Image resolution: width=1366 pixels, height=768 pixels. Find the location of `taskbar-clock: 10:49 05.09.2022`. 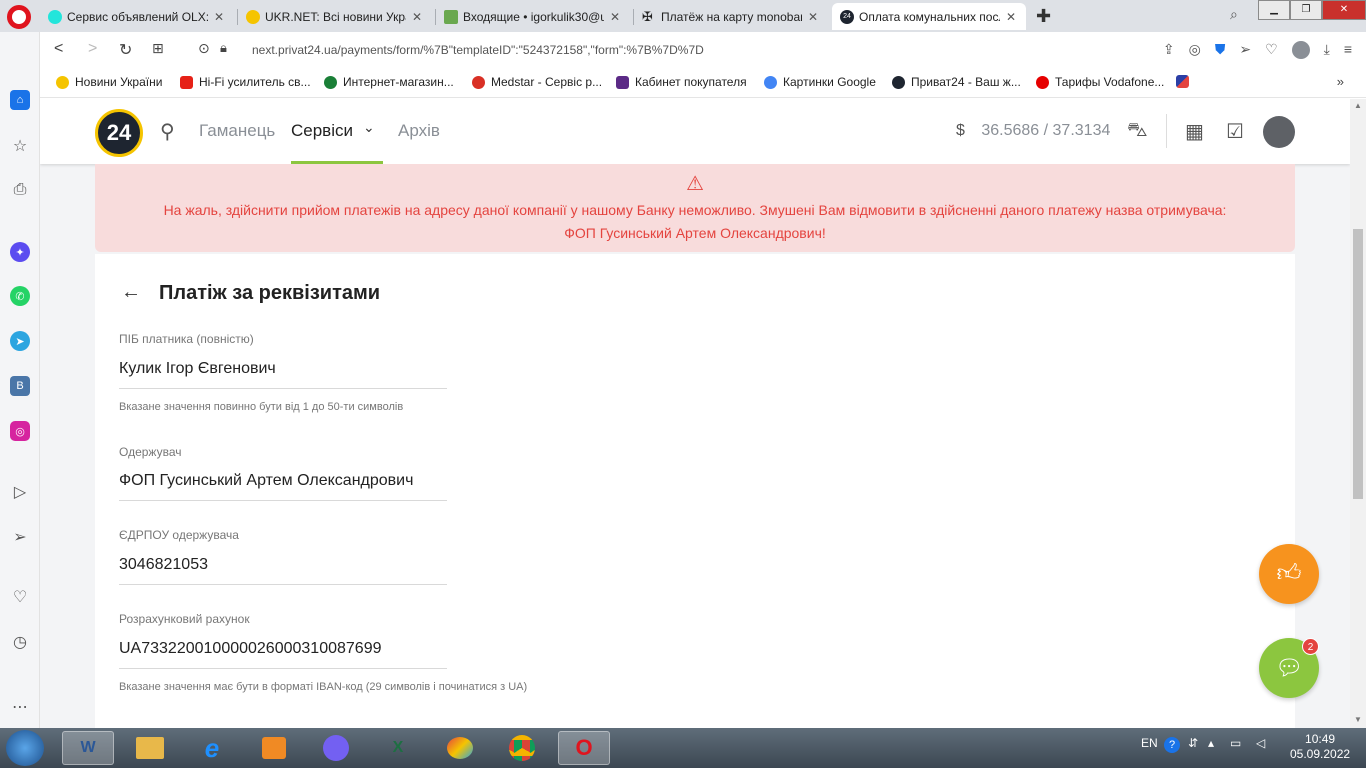

taskbar-clock: 10:49 05.09.2022 is located at coordinates (1320, 747).